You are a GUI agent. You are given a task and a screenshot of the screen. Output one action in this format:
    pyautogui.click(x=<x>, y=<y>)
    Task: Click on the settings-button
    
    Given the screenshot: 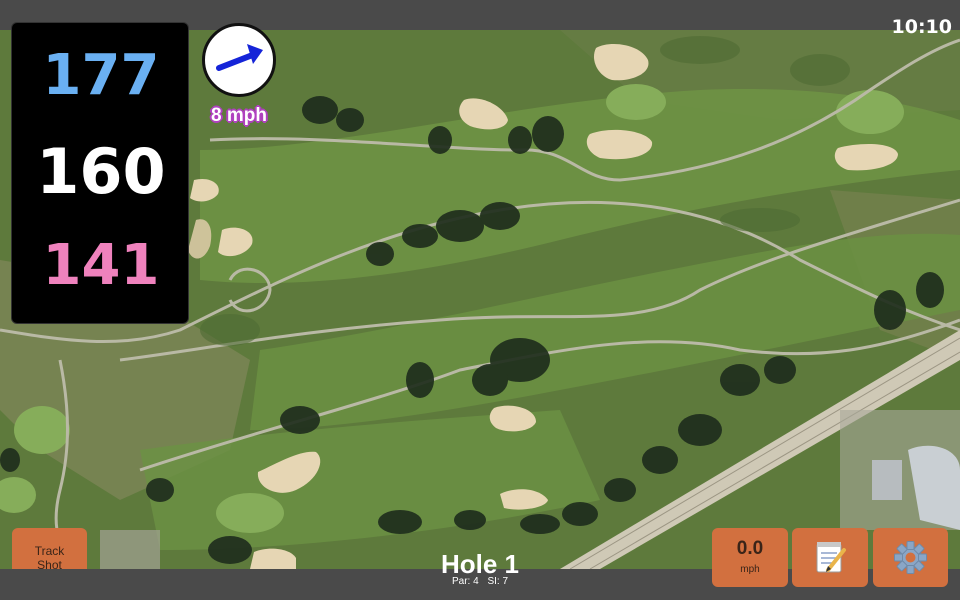 What is the action you would take?
    pyautogui.click(x=910, y=557)
    